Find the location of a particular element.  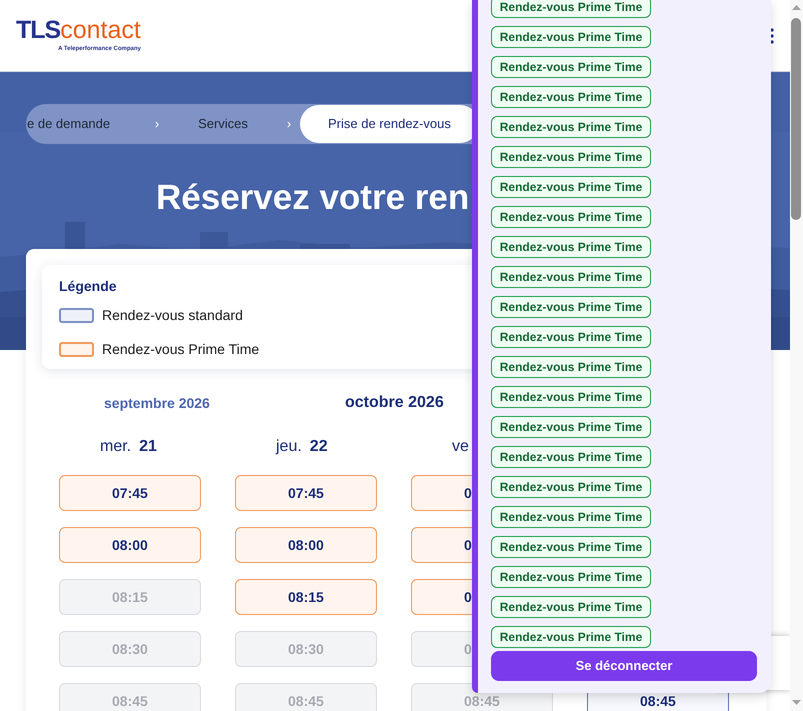

legend-title: Légende is located at coordinates (88, 286).